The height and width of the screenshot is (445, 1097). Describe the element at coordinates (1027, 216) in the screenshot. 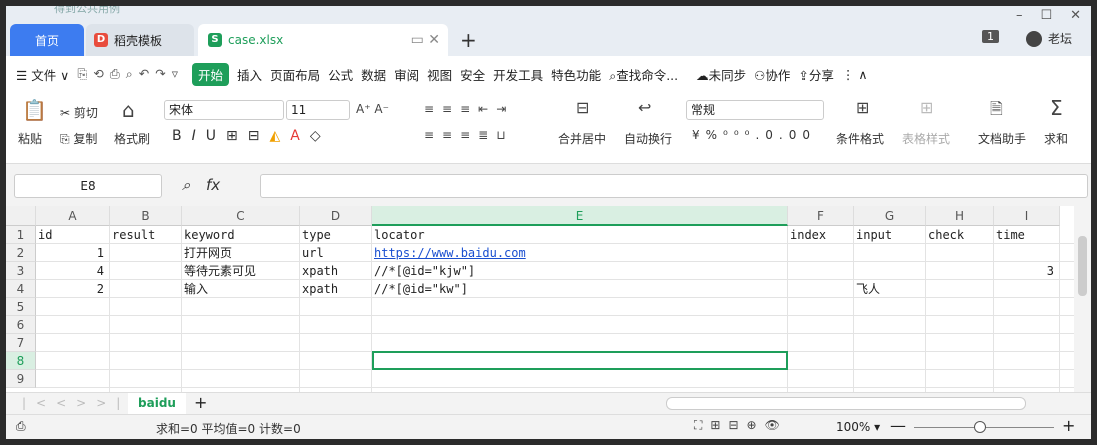

I see `column-header-i: I` at that location.